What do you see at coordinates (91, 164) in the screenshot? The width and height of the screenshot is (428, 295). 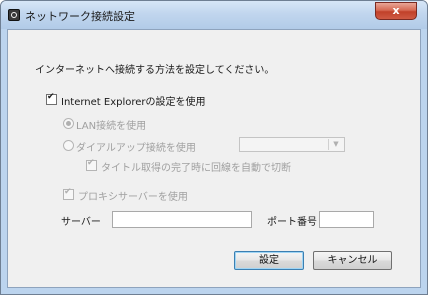 I see `auto-disconnect-checkbox` at bounding box center [91, 164].